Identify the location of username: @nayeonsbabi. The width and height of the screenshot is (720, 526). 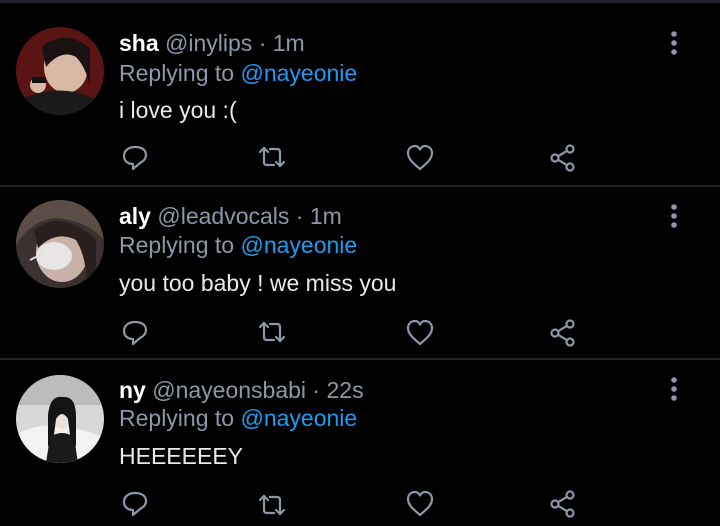
(229, 390).